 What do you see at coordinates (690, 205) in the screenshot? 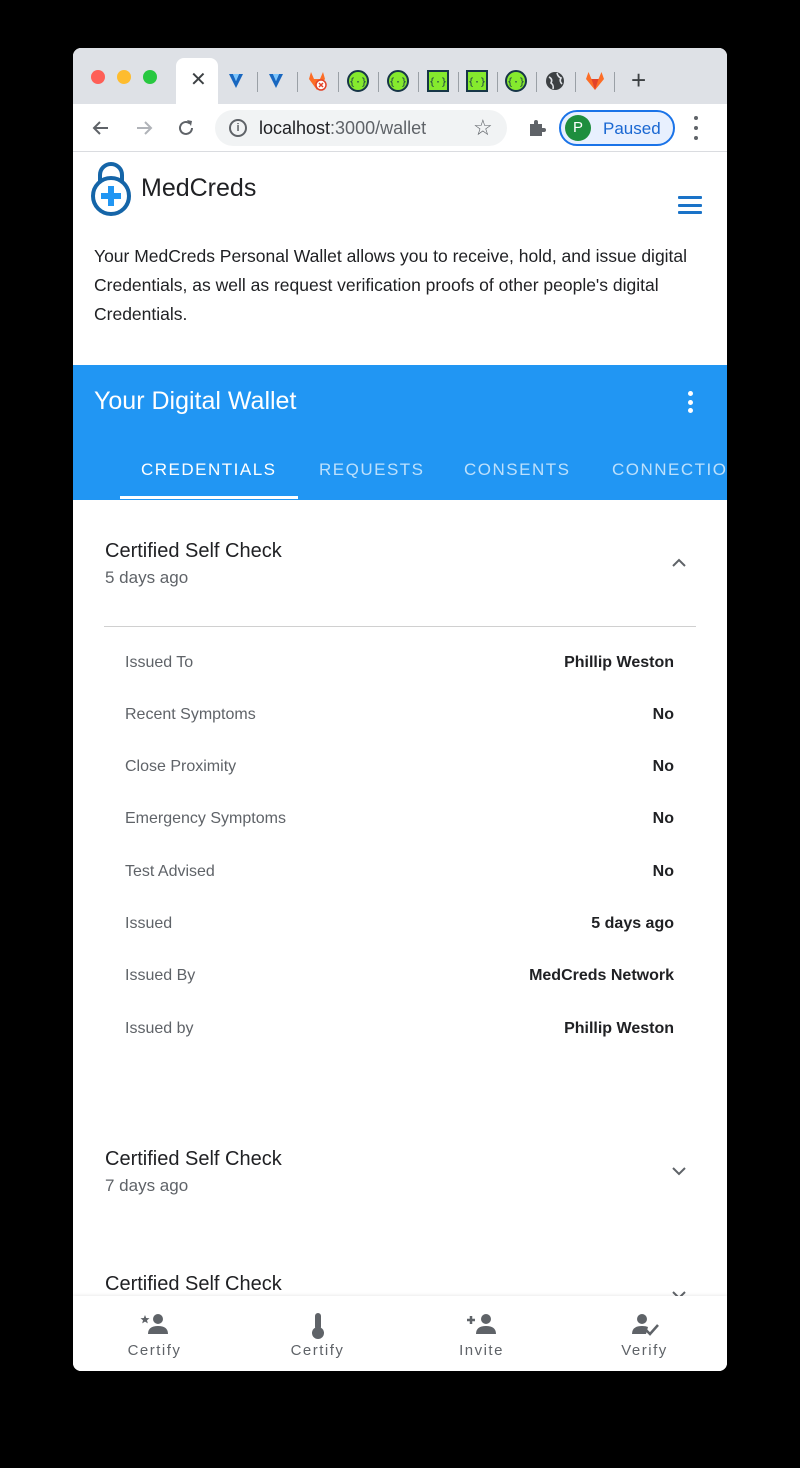
I see `hamburger-menu-icon` at bounding box center [690, 205].